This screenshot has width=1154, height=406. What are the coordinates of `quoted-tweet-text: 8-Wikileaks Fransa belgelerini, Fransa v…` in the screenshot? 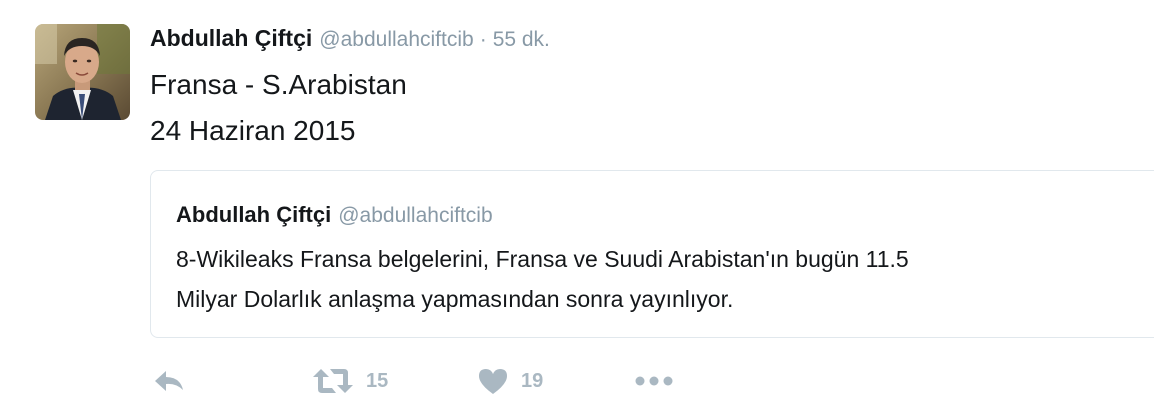 It's located at (542, 279).